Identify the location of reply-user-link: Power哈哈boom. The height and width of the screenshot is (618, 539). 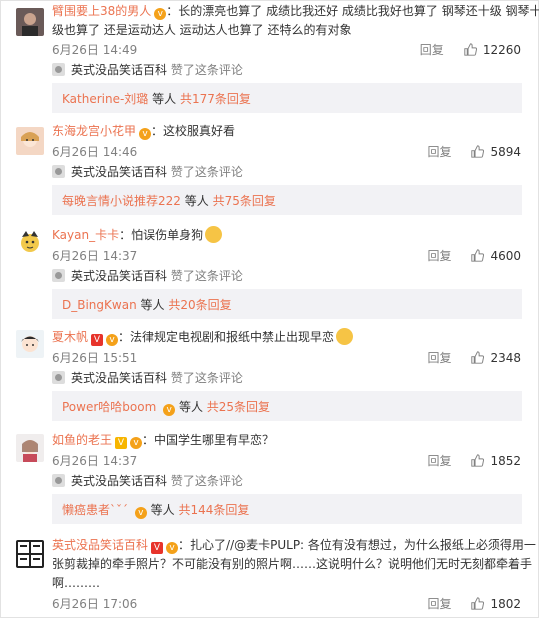
(109, 407).